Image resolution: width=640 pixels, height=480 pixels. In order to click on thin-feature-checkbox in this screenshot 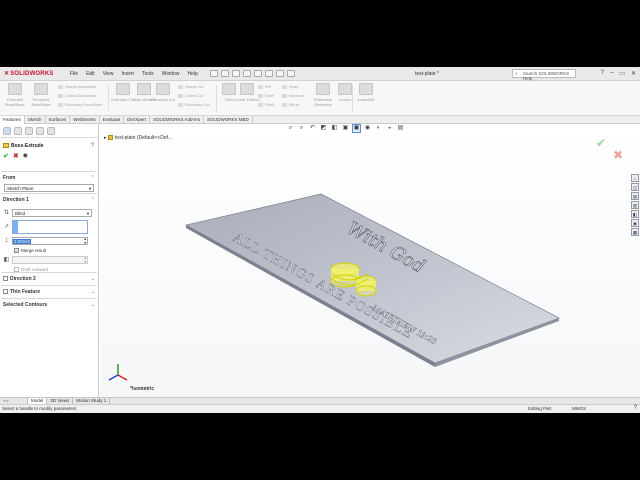, I will do `click(5, 292)`.